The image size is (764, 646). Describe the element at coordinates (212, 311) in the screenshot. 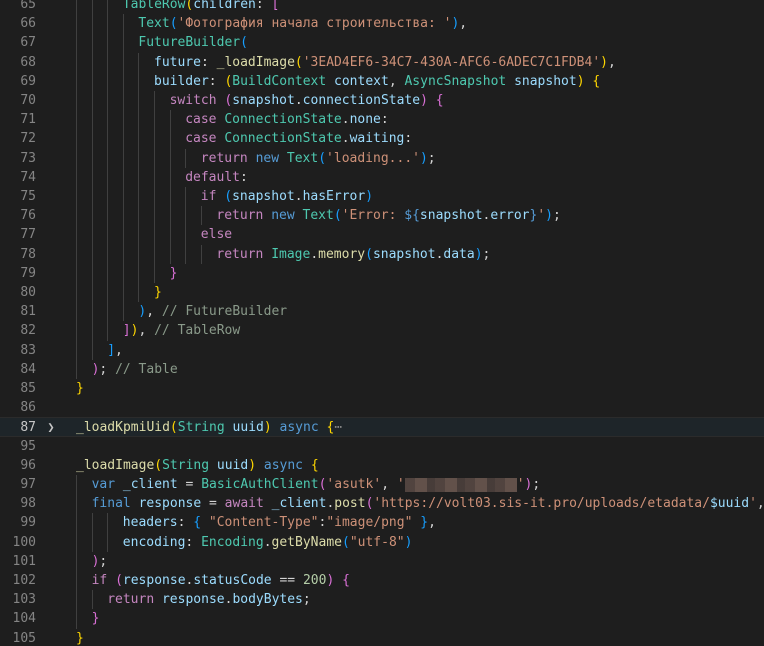

I see `code-text: ), // FutureBuilder` at that location.